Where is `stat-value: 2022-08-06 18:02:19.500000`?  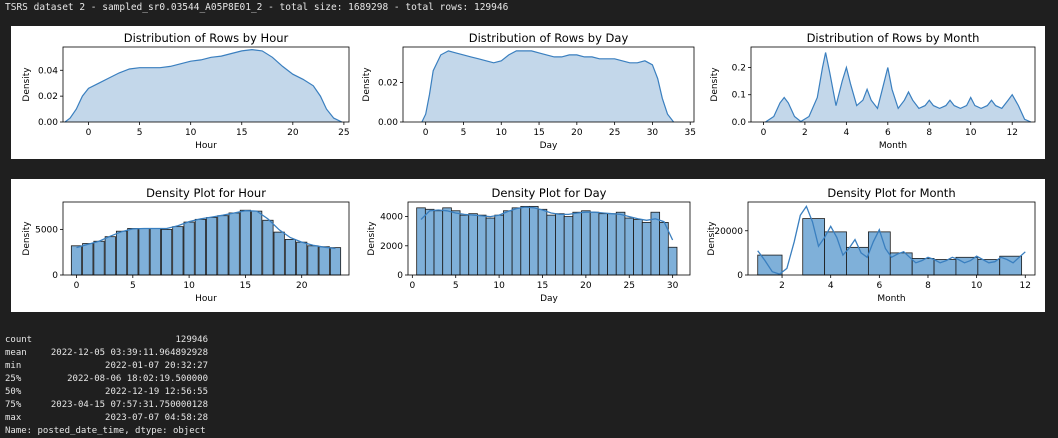 stat-value: 2022-08-06 18:02:19.500000 is located at coordinates (137, 379).